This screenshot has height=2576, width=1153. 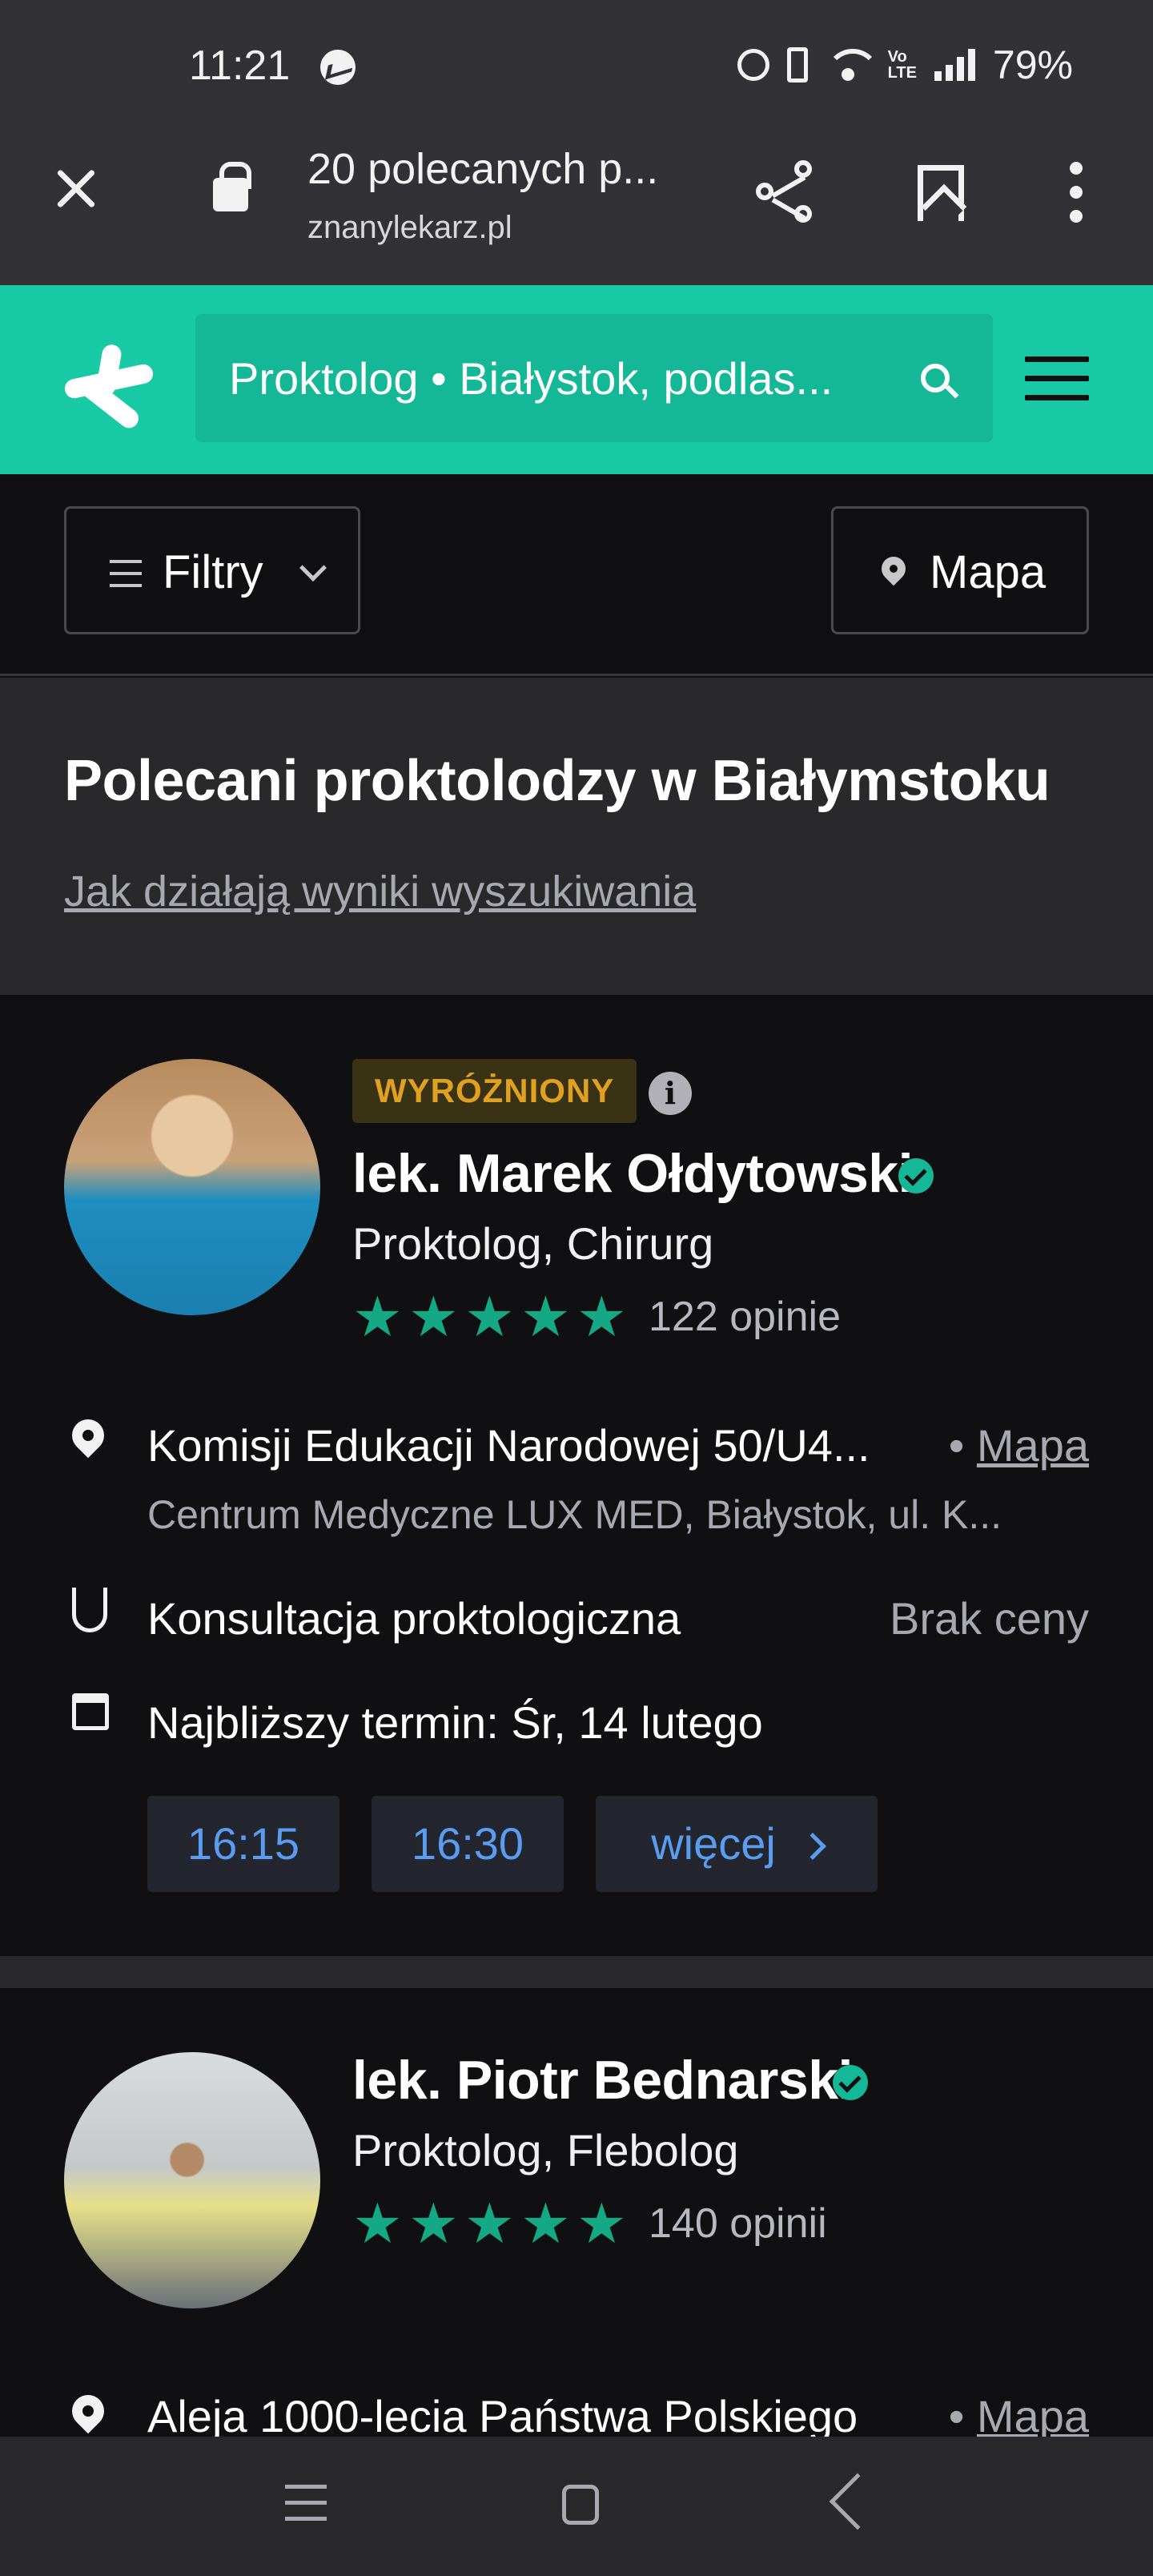 I want to click on filters-label: Filtry, so click(x=213, y=572).